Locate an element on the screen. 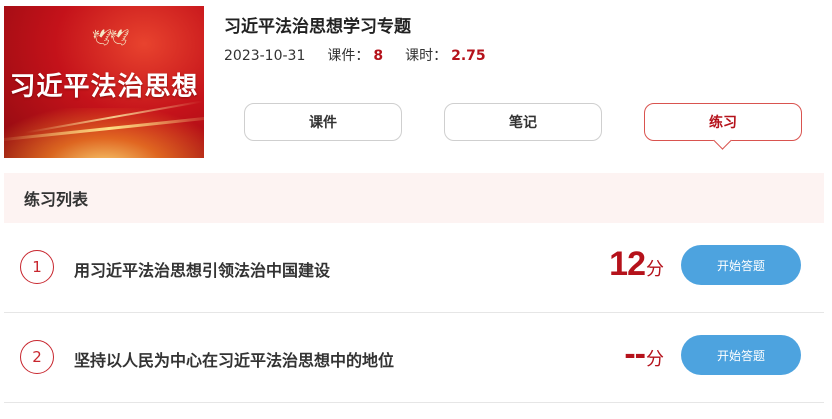  course-date: 2023-10-31 is located at coordinates (265, 56).